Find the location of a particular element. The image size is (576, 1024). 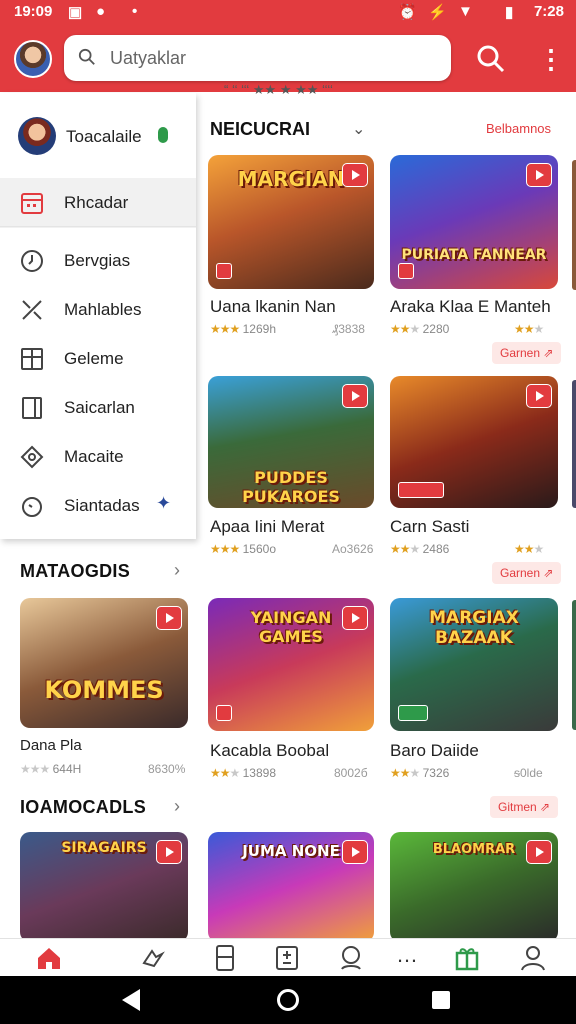

drawer-item-label: Mahlables is located at coordinates (103, 309).